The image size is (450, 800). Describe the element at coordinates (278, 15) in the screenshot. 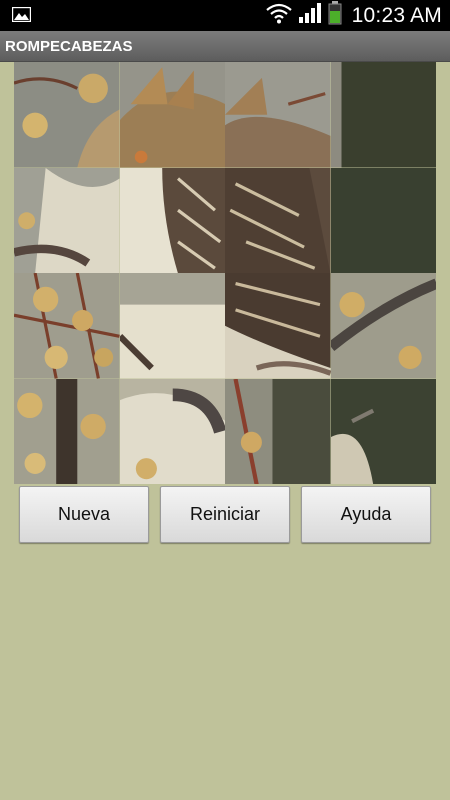

I see `wifi-icon` at that location.